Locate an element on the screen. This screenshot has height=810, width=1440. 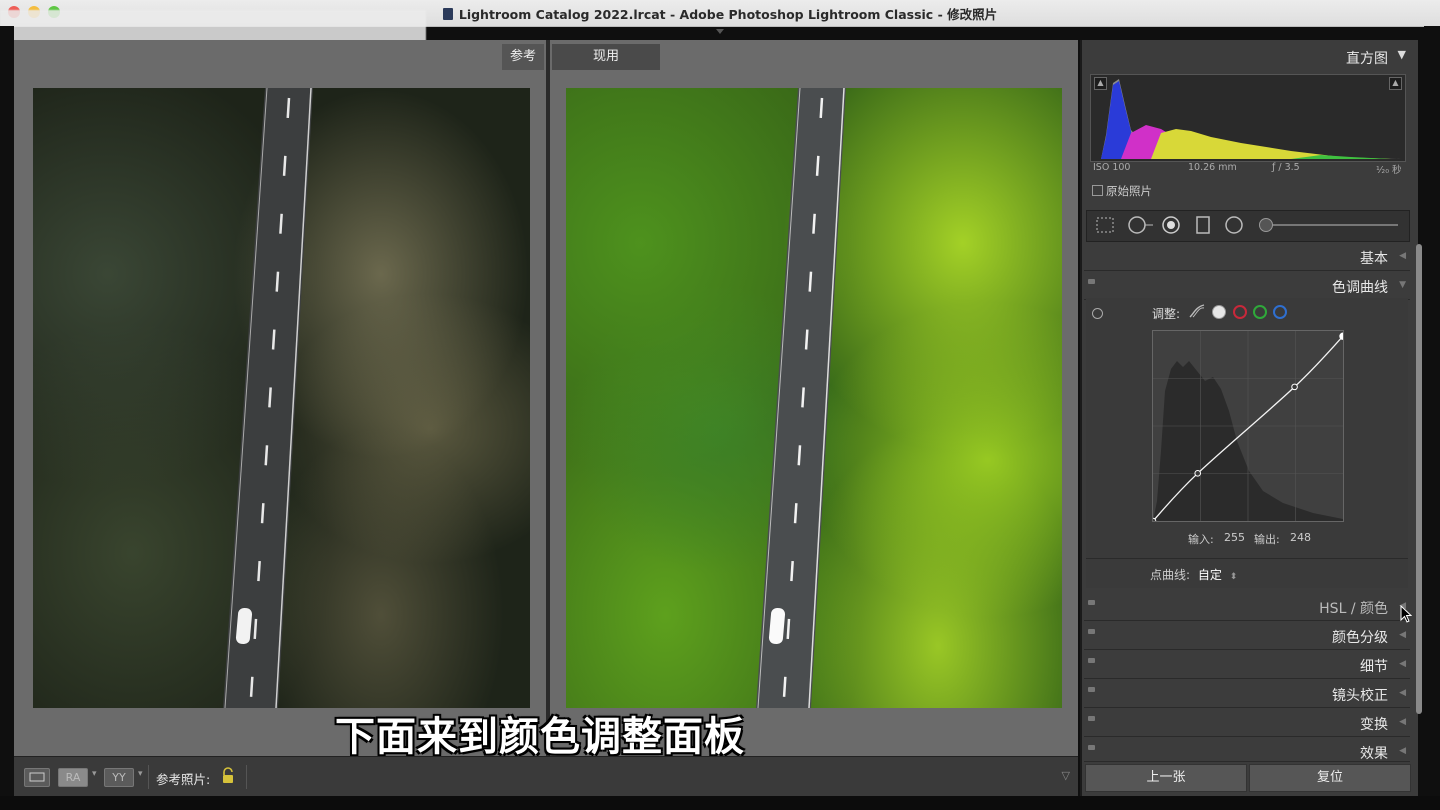
effects-expand-icon: ◀ is located at coordinates (1402, 751).